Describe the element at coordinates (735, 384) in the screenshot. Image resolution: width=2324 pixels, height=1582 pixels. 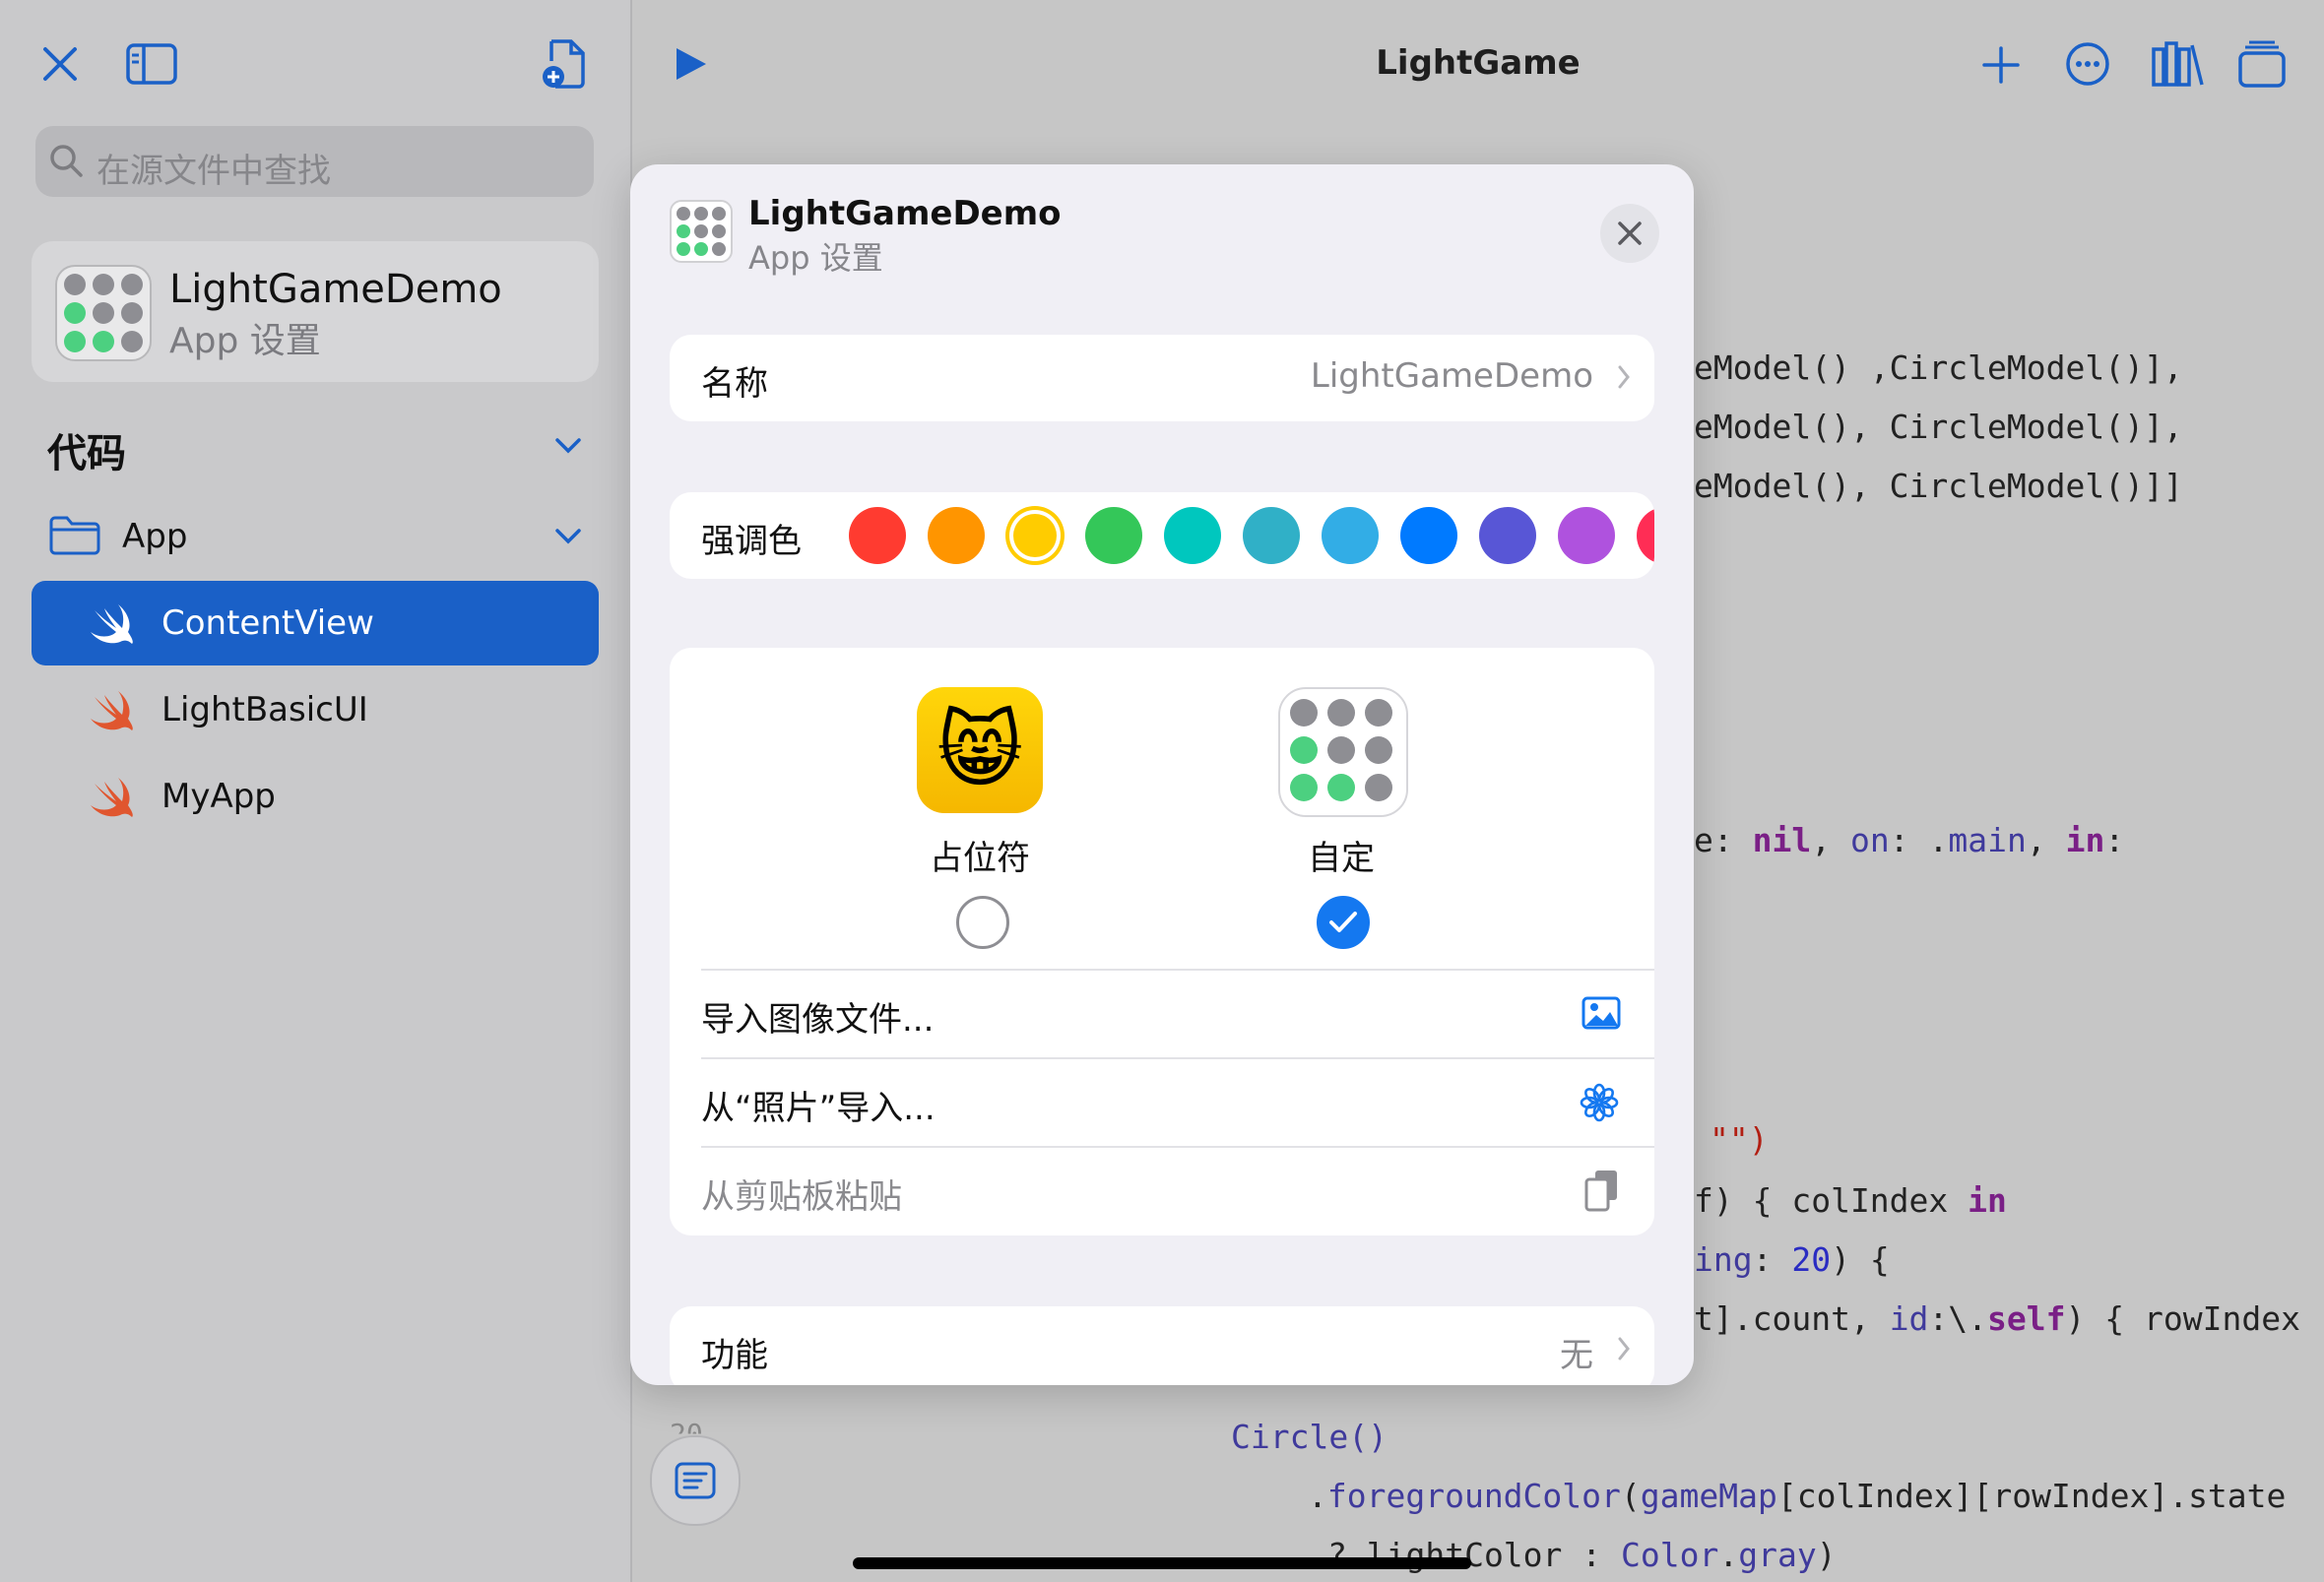
I see `name-label: 名称` at that location.